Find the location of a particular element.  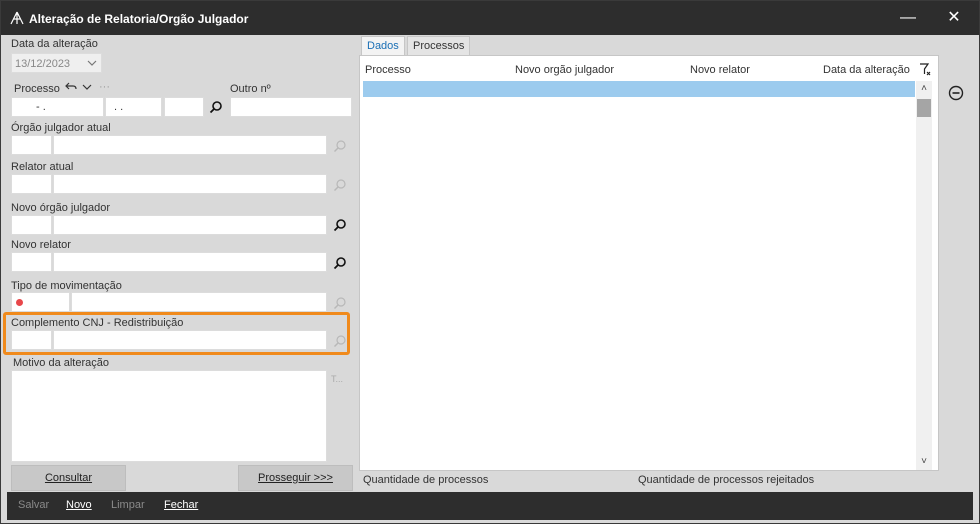

tab-dados: Dados is located at coordinates (383, 45).